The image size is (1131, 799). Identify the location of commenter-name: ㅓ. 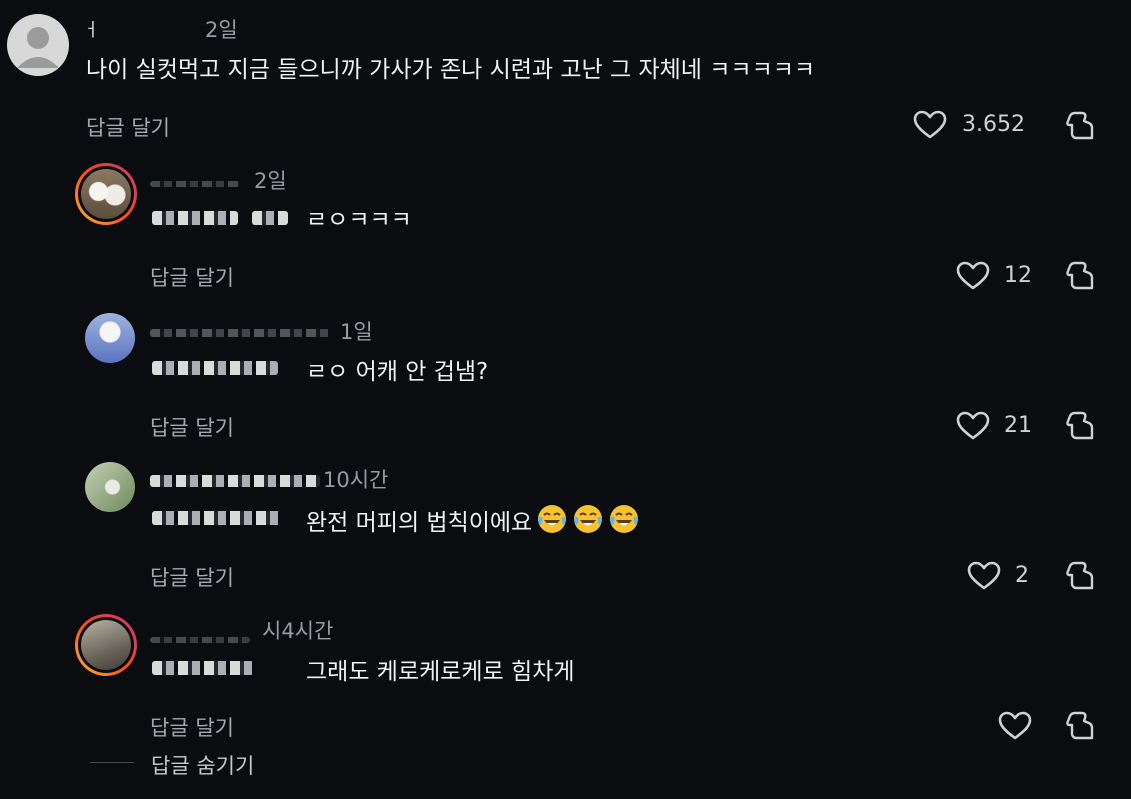
(92, 29).